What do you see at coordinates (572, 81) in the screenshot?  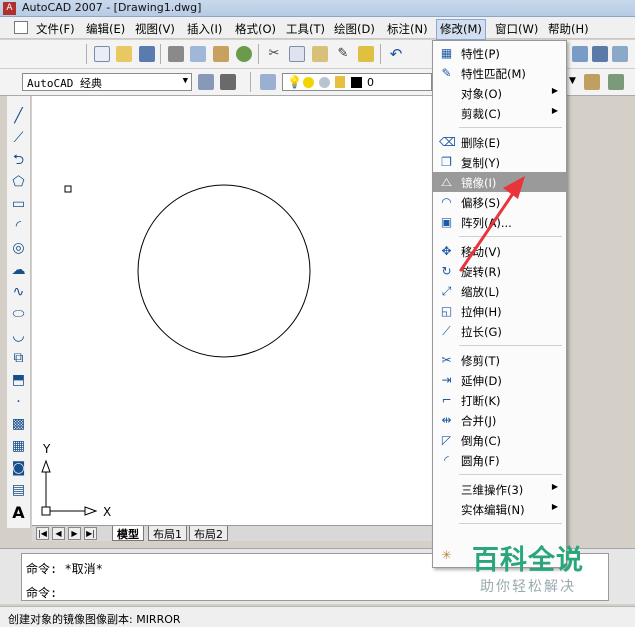 I see `chevron-down-icon: ▼` at bounding box center [572, 81].